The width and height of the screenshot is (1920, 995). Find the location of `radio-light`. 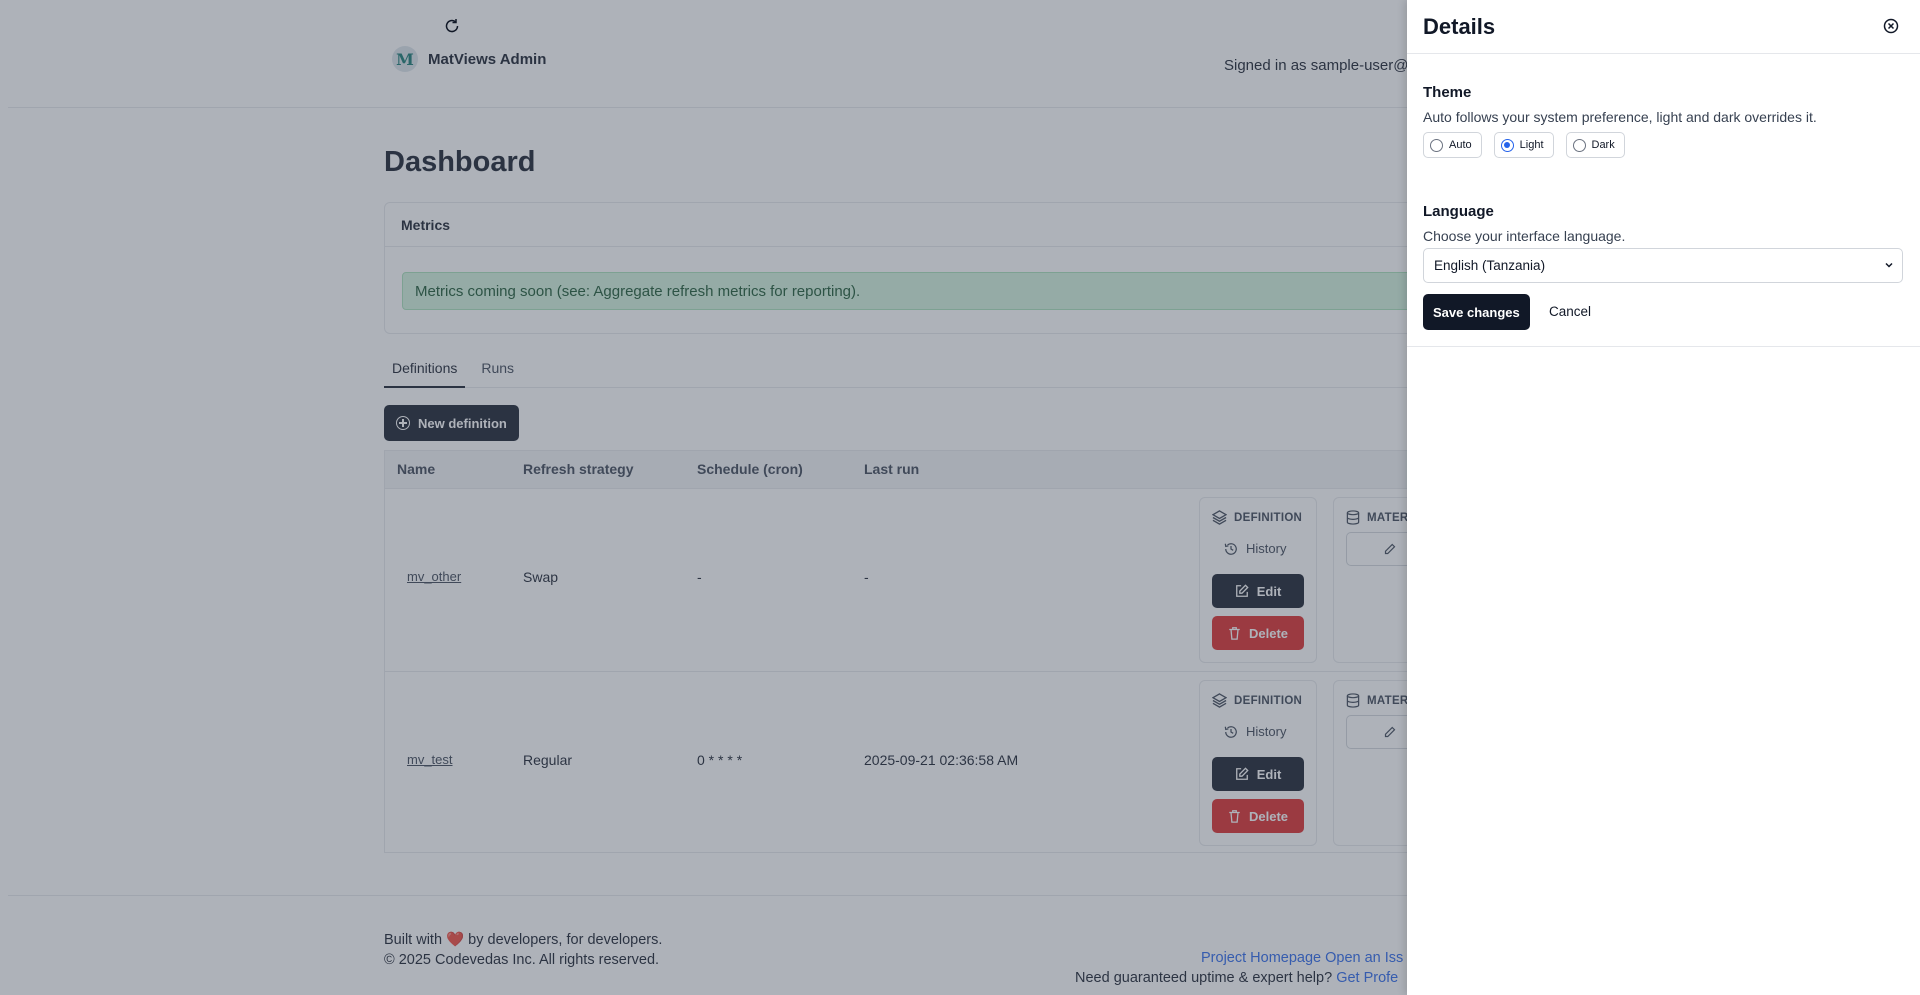

radio-light is located at coordinates (1507, 145).